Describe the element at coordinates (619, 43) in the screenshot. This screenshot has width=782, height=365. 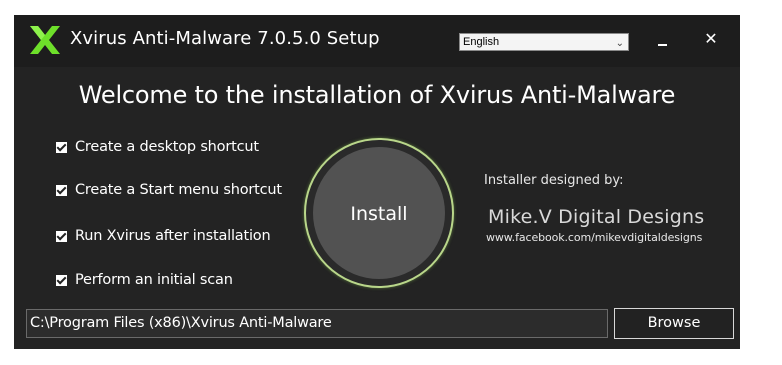
I see `chevron-down-icon: ⌄` at that location.